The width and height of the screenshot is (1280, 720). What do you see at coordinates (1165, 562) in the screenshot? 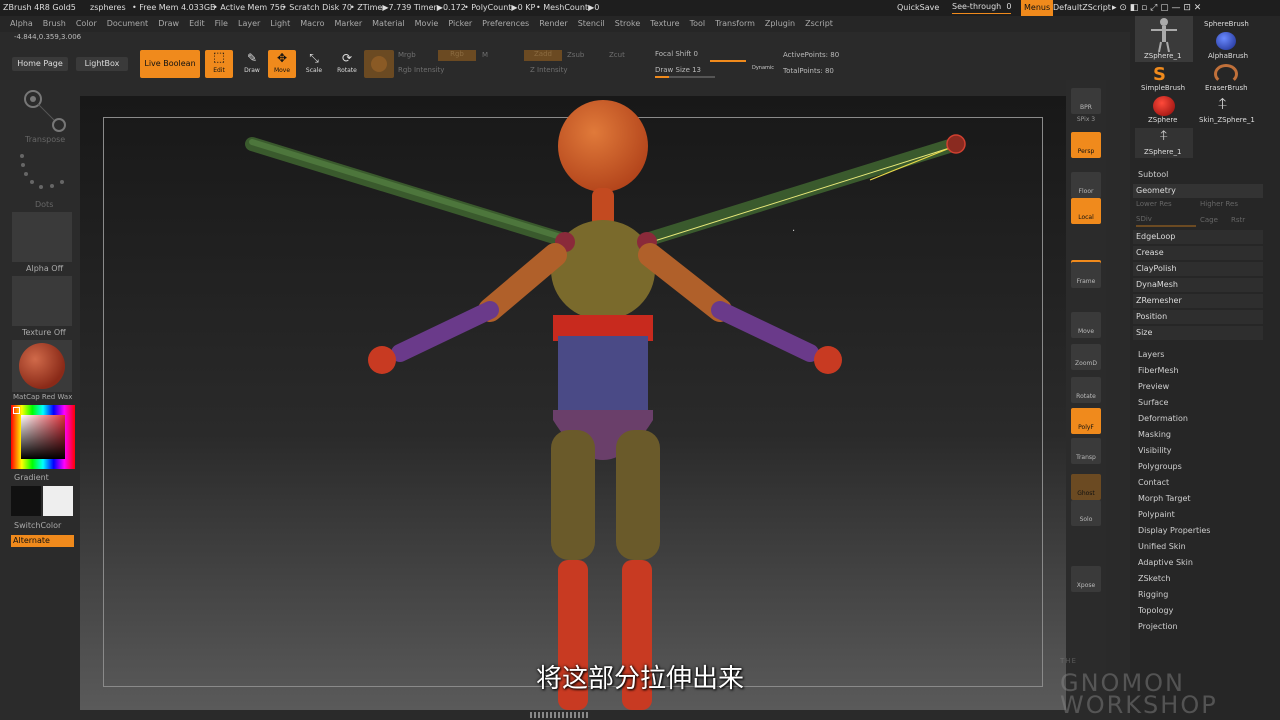
I see `palette-adaptive-skin-section: Adaptive Skin` at bounding box center [1165, 562].